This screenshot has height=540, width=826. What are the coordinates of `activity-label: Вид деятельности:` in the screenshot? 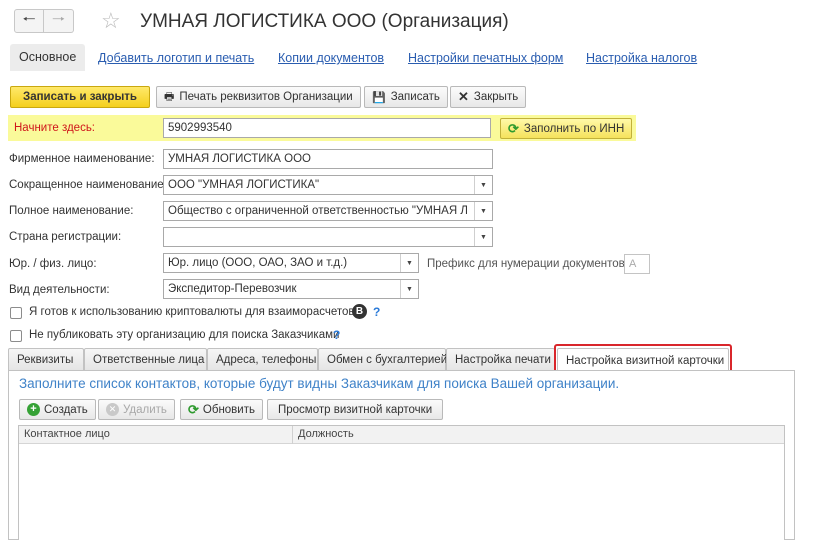 It's located at (59, 290).